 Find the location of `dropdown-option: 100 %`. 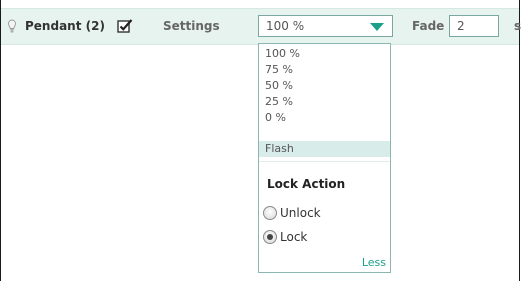

dropdown-option: 100 % is located at coordinates (324, 54).